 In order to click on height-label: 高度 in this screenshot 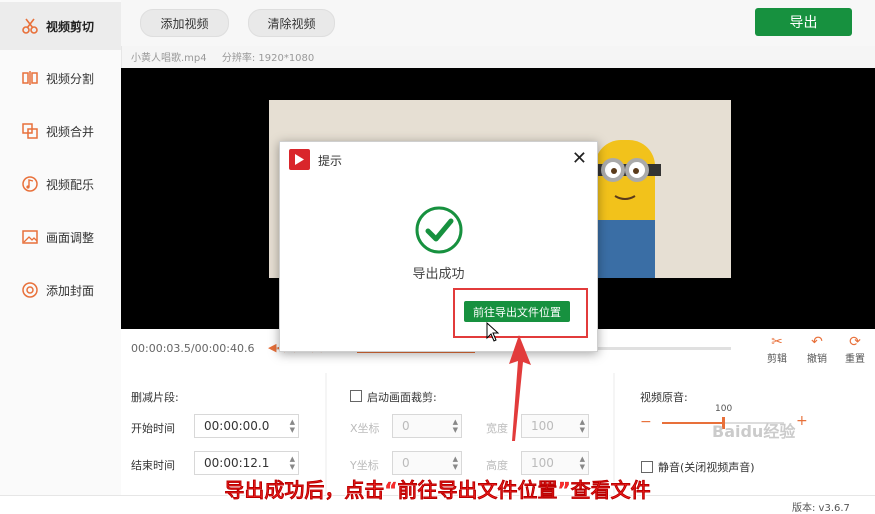, I will do `click(497, 465)`.